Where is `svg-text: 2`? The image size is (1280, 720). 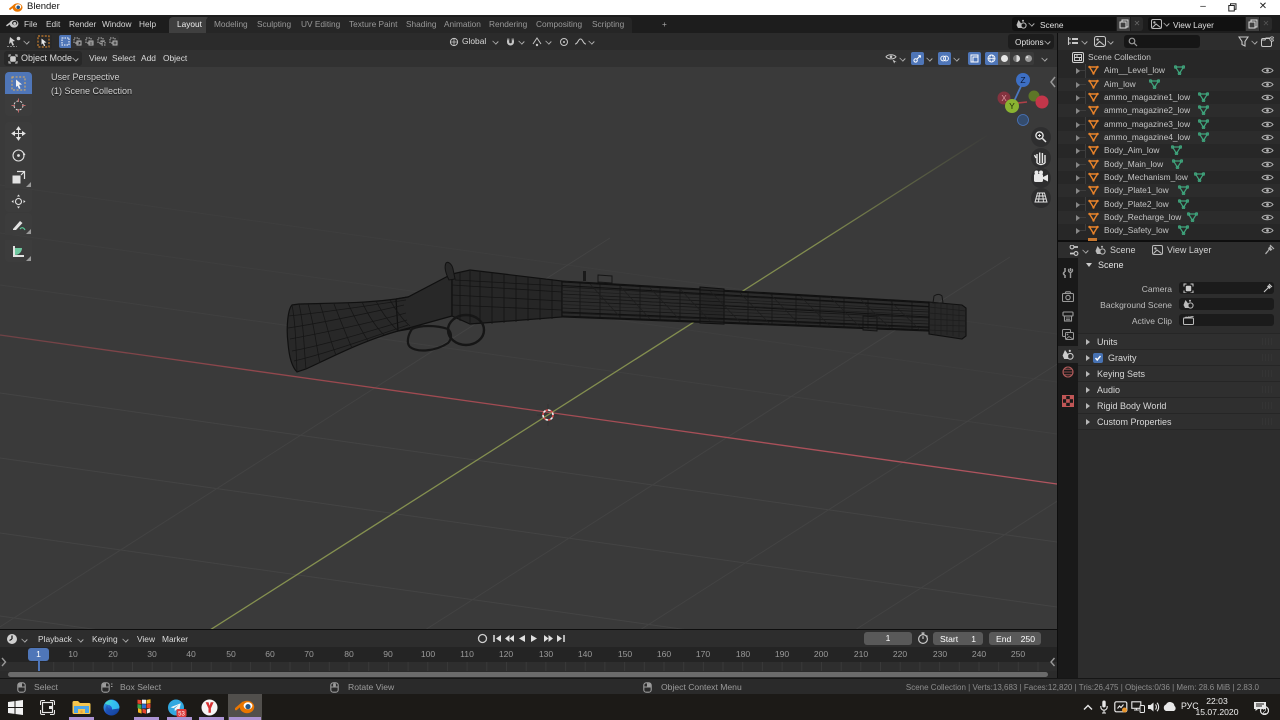
svg-text: 2 is located at coordinates (1265, 711).